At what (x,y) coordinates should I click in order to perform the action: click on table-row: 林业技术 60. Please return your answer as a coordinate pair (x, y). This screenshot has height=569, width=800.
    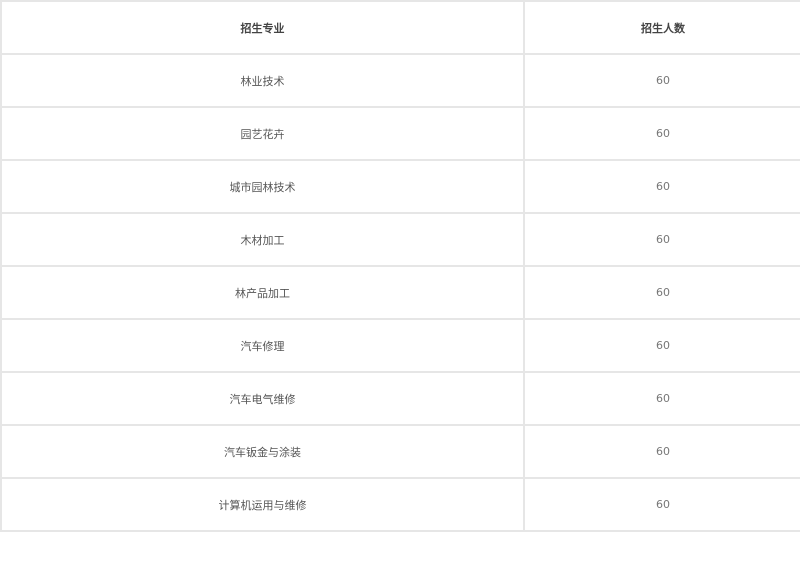
    Looking at the image, I should click on (400, 80).